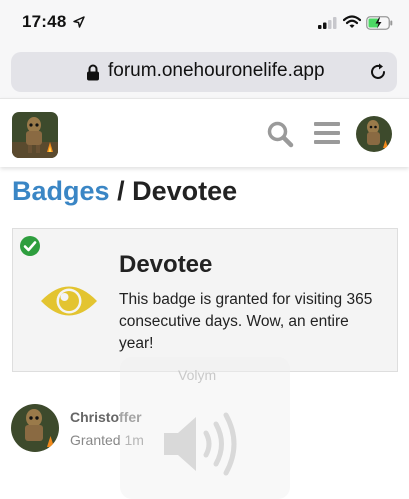 This screenshot has width=409, height=499. I want to click on volume-overlay: Volym, so click(205, 428).